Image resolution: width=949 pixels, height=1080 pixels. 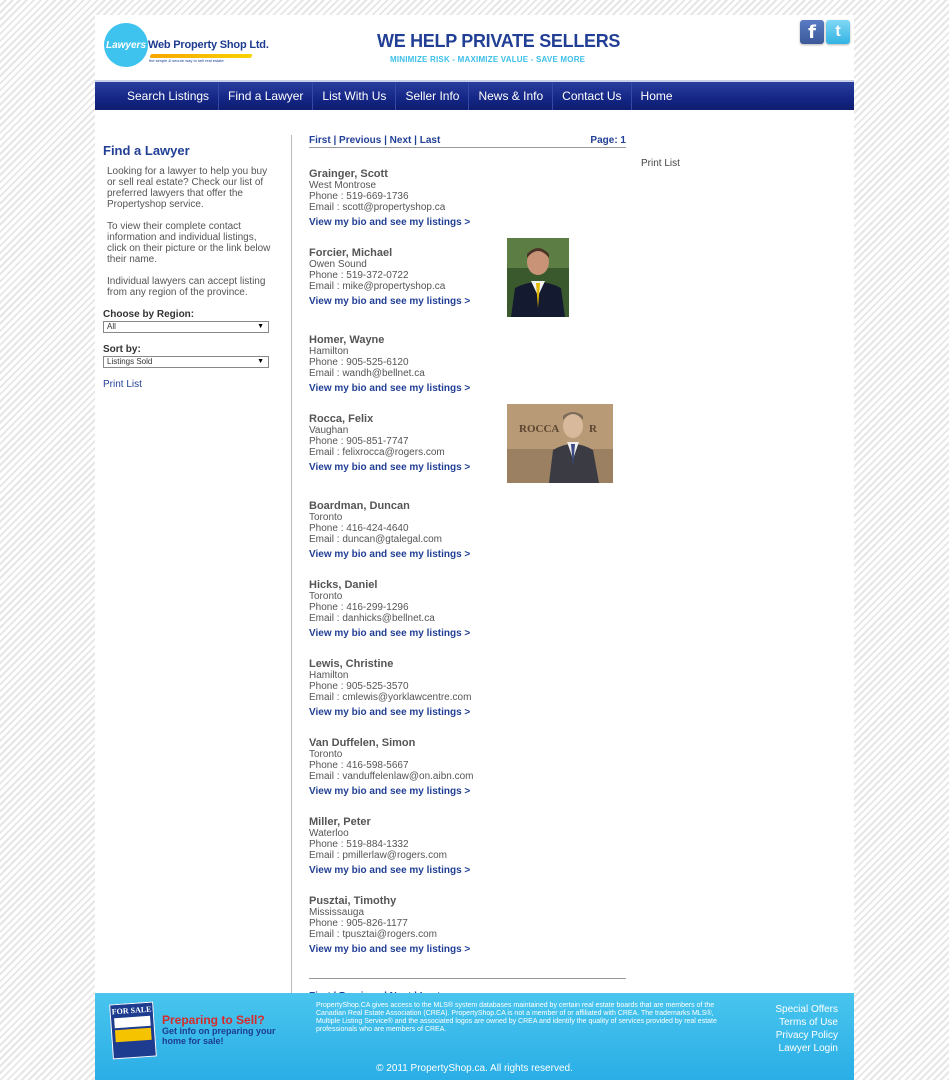 What do you see at coordinates (188, 384) in the screenshot?
I see `sidebar-print-list: Print List` at bounding box center [188, 384].